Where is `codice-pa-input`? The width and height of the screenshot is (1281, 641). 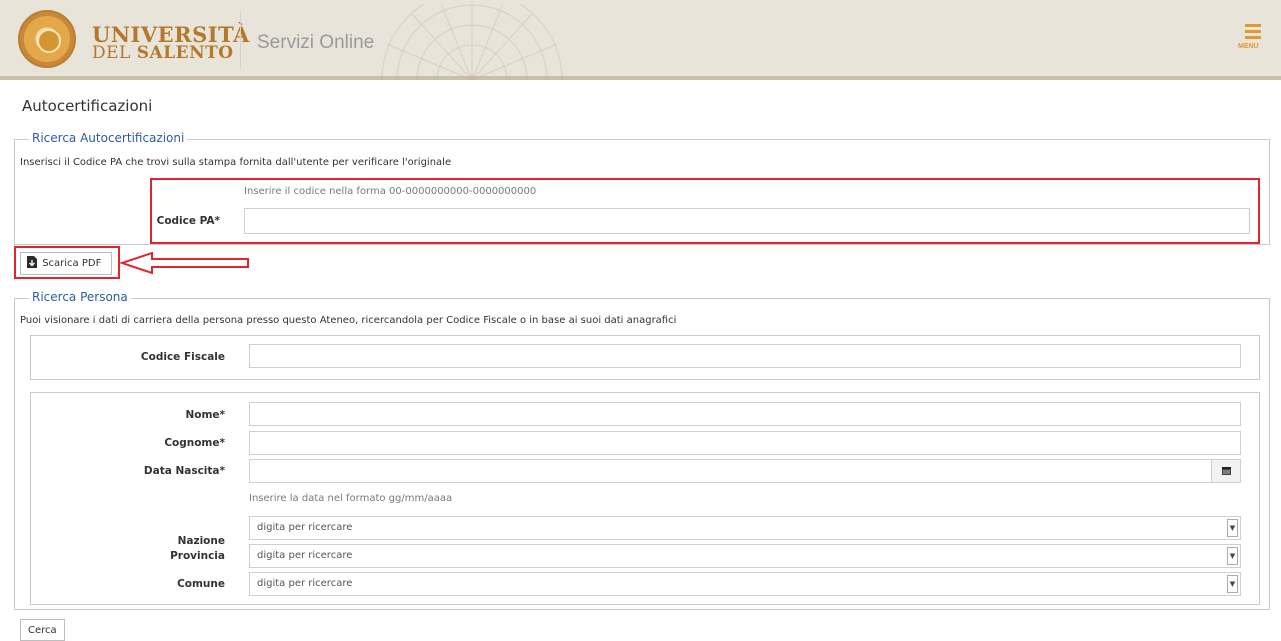
codice-pa-input is located at coordinates (747, 221).